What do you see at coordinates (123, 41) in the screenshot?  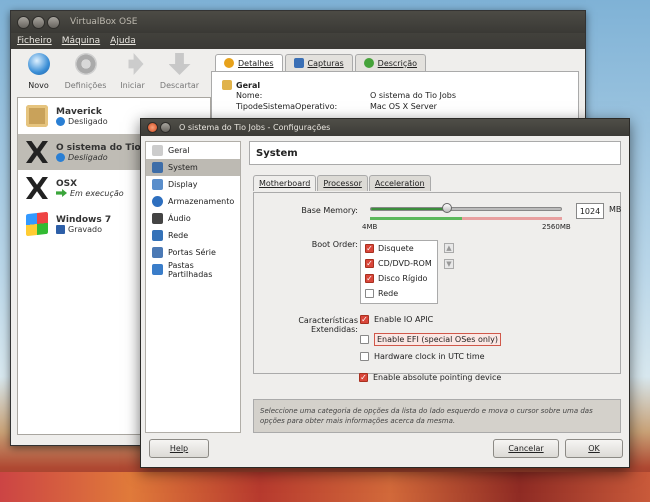 I see `menu-ajuda: Ajuda` at bounding box center [123, 41].